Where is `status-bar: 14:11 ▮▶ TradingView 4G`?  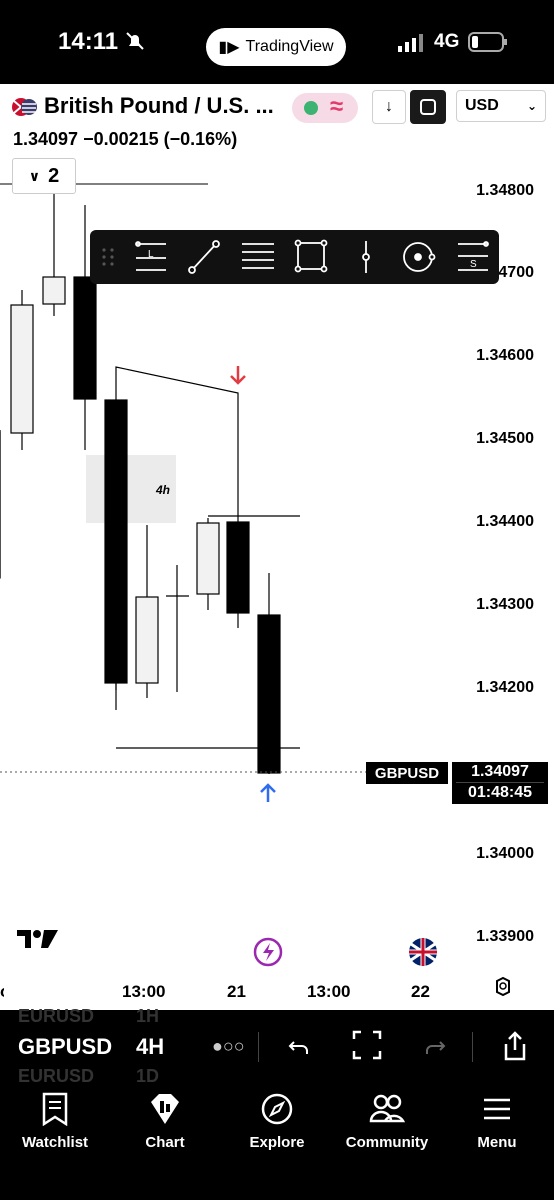 status-bar: 14:11 ▮▶ TradingView 4G is located at coordinates (277, 42).